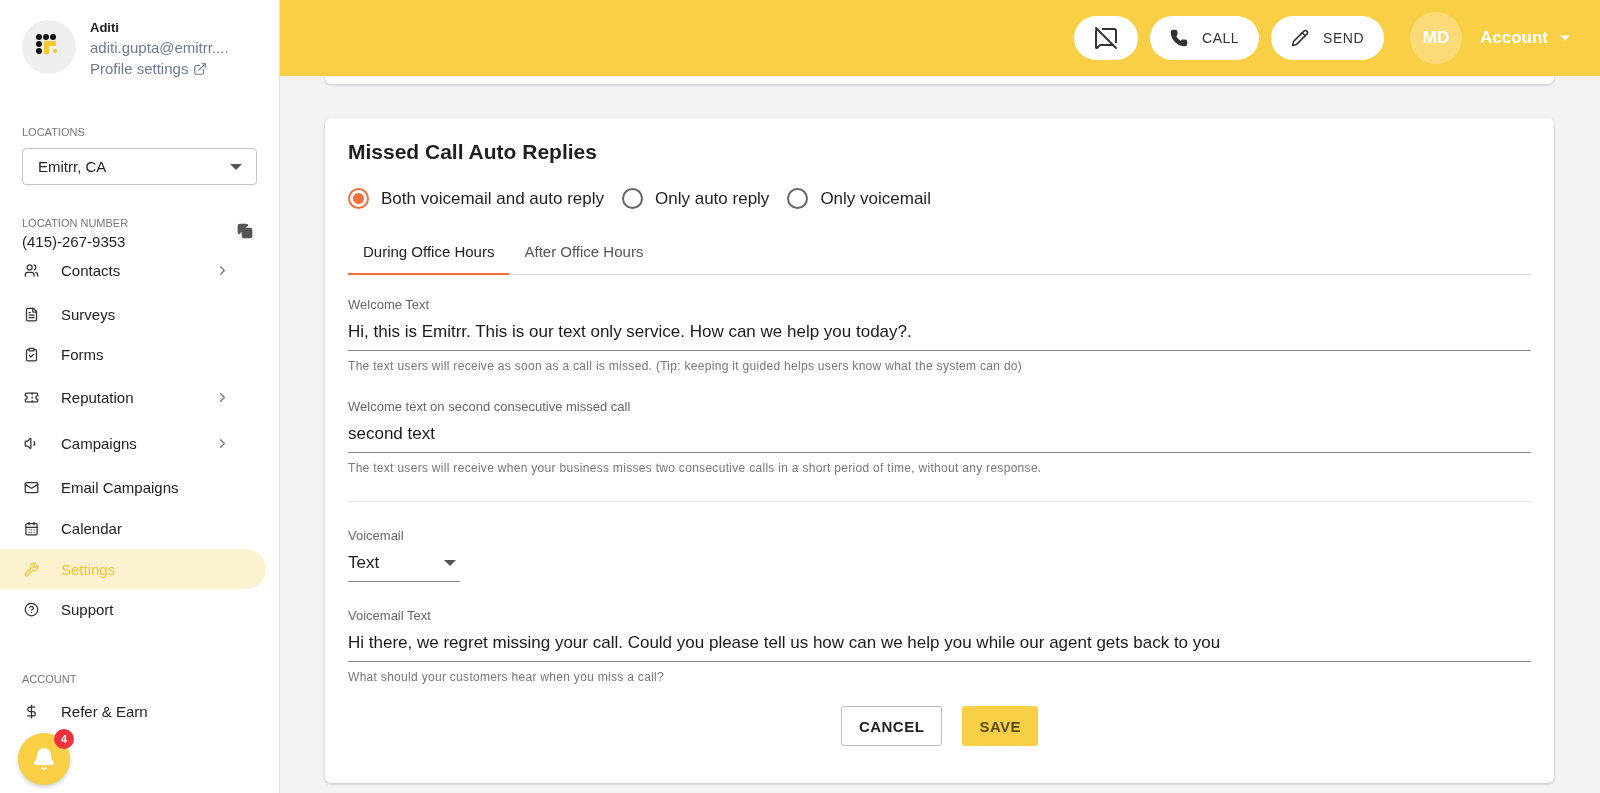  I want to click on nav-item: Campaigns, so click(133, 443).